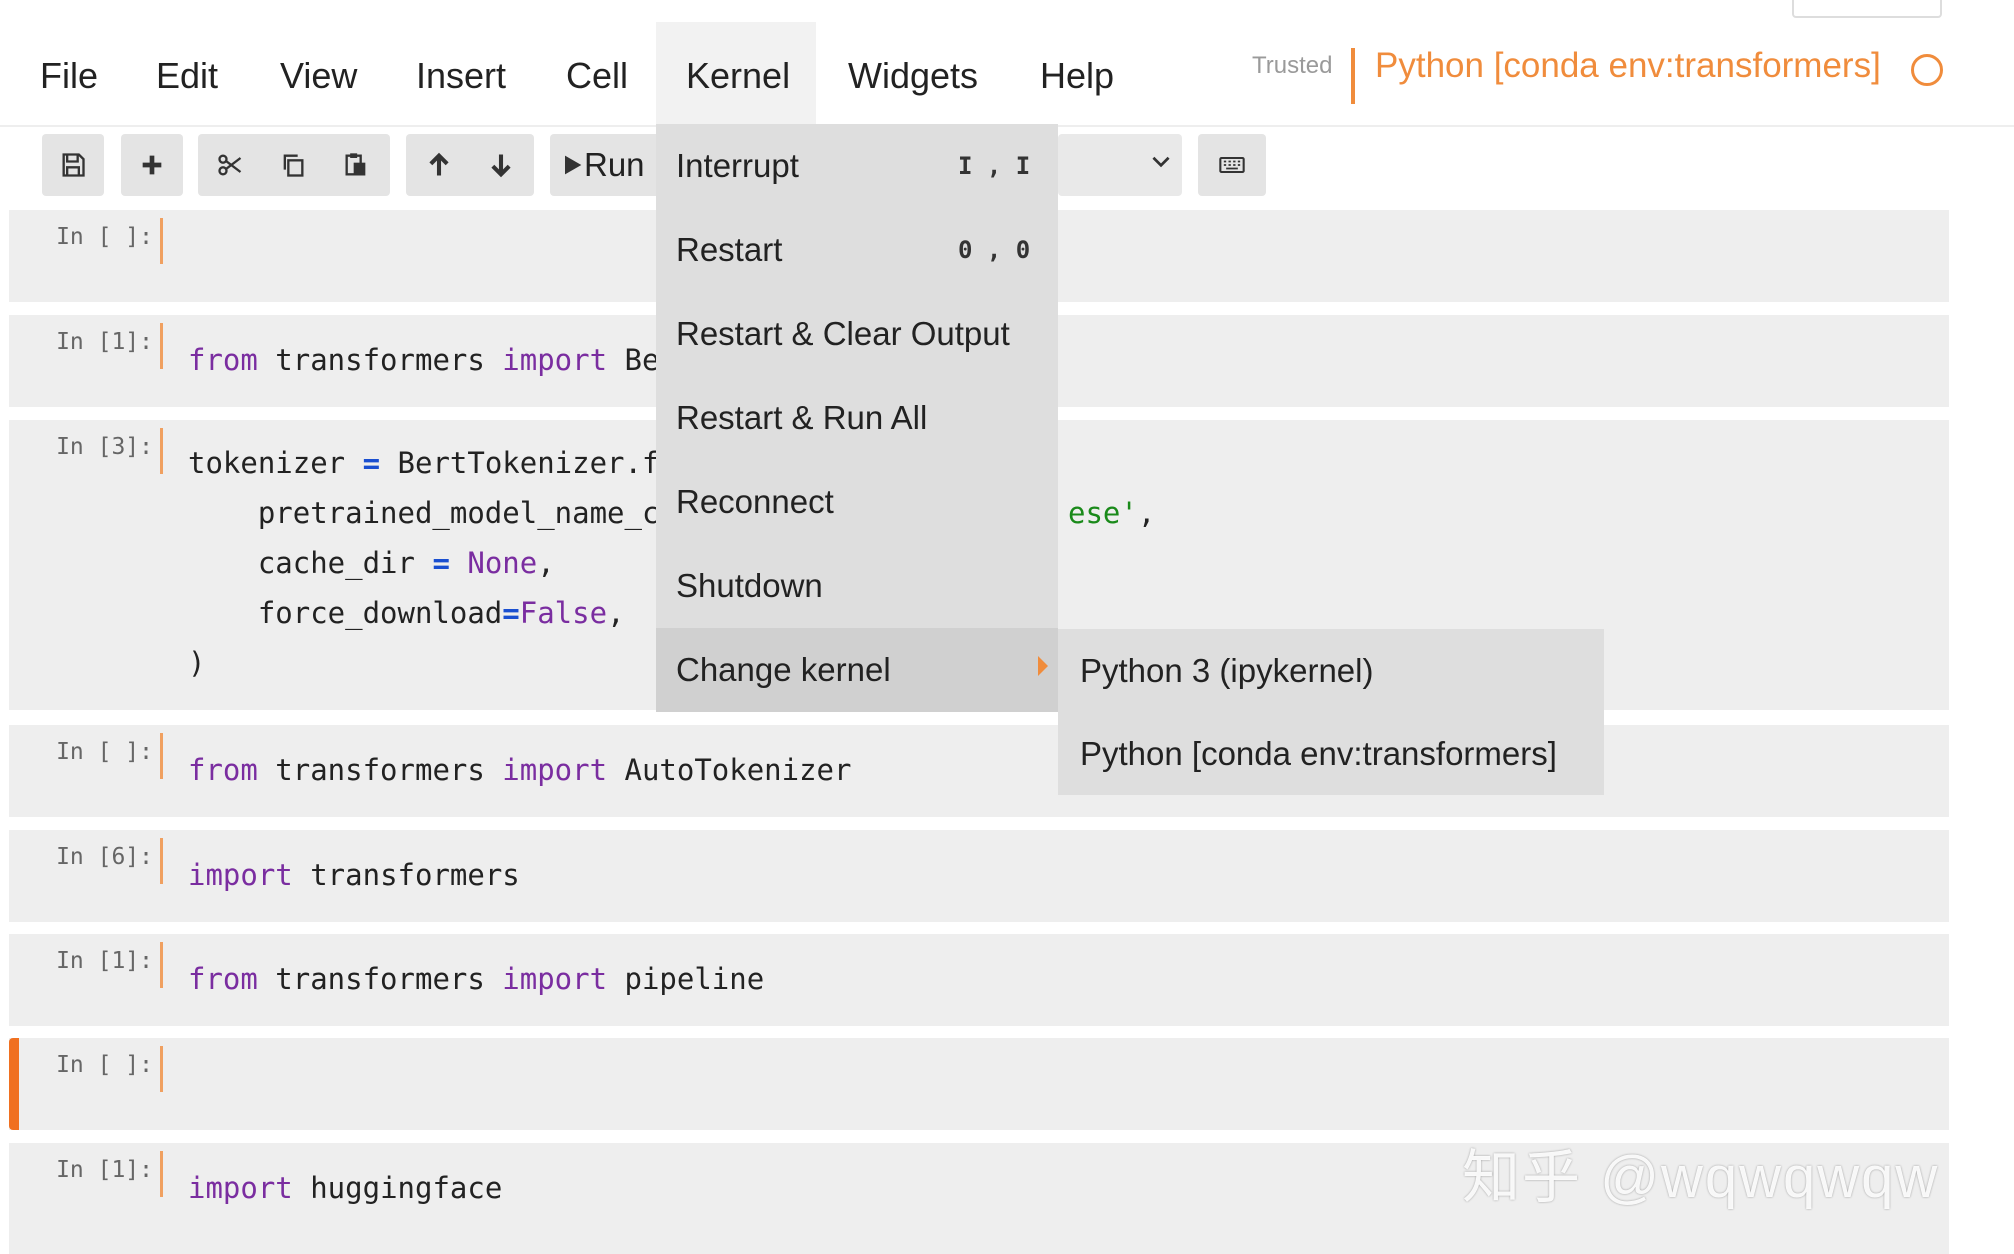 The height and width of the screenshot is (1254, 2014). What do you see at coordinates (501, 165) in the screenshot?
I see `arrow-down-icon` at bounding box center [501, 165].